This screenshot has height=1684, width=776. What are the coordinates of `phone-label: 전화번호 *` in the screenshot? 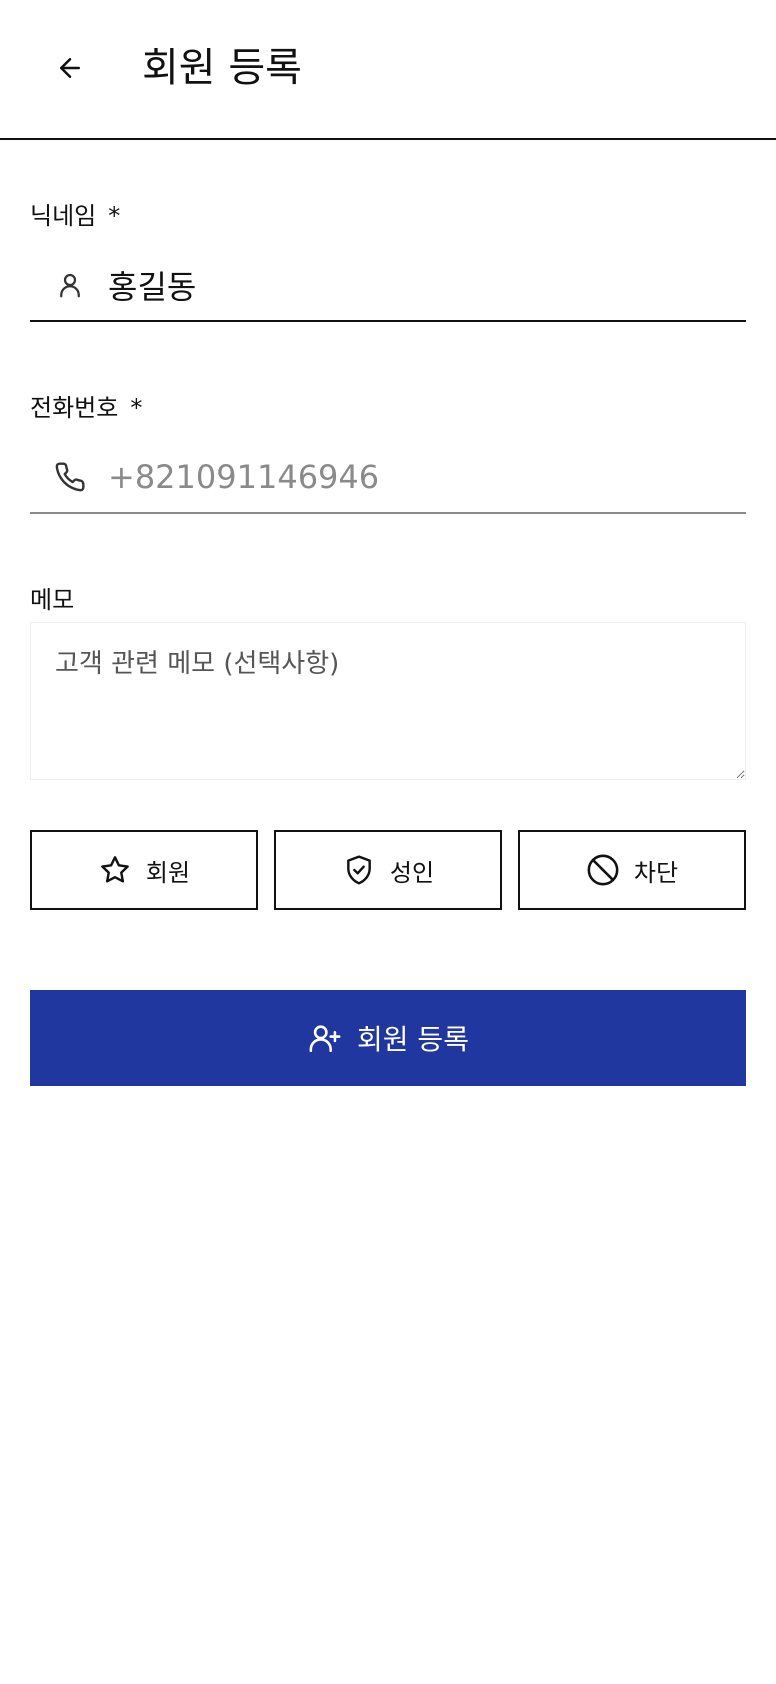 It's located at (86, 408).